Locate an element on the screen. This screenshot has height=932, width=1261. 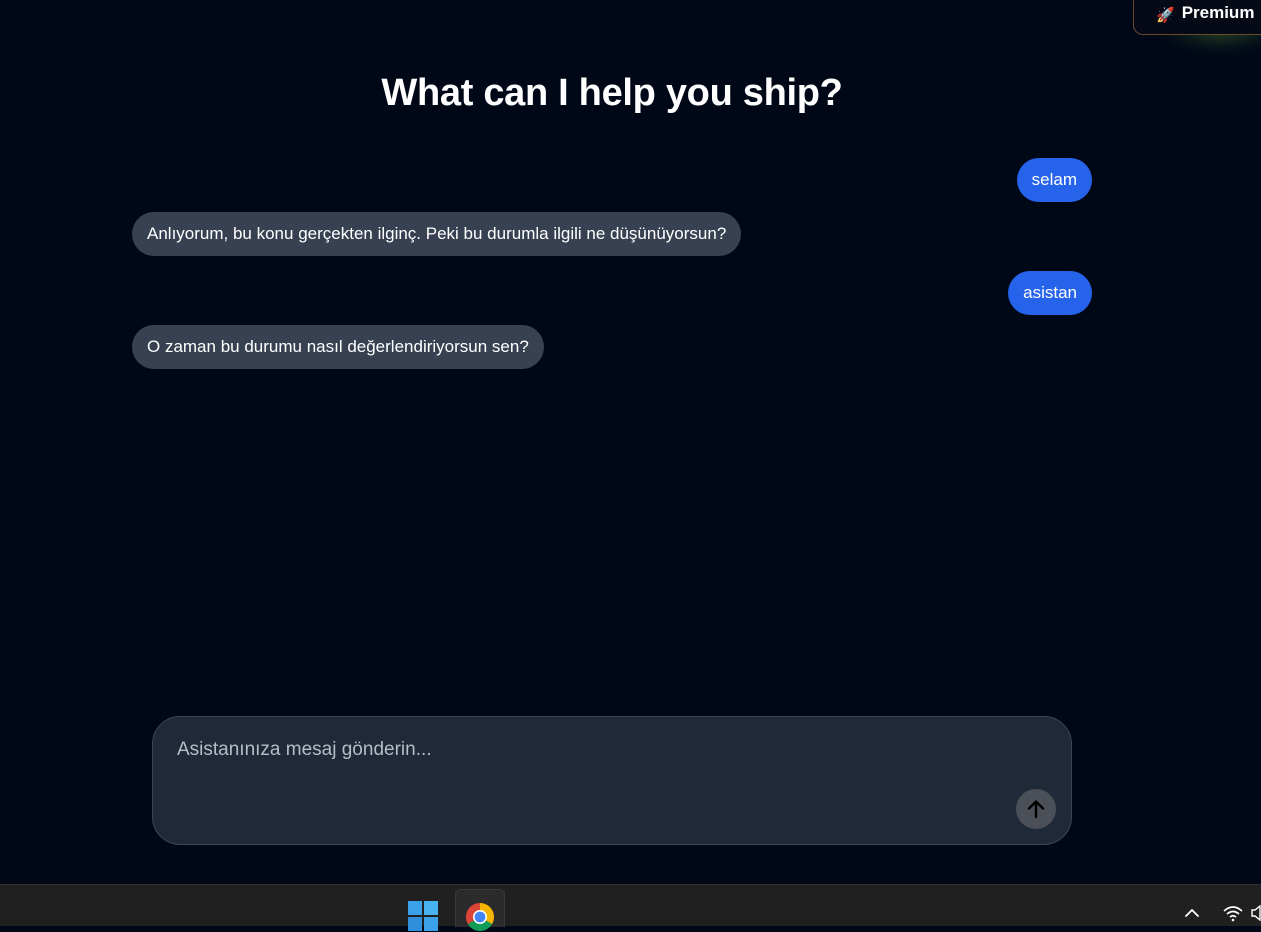
speaker-icon is located at coordinates (1256, 913).